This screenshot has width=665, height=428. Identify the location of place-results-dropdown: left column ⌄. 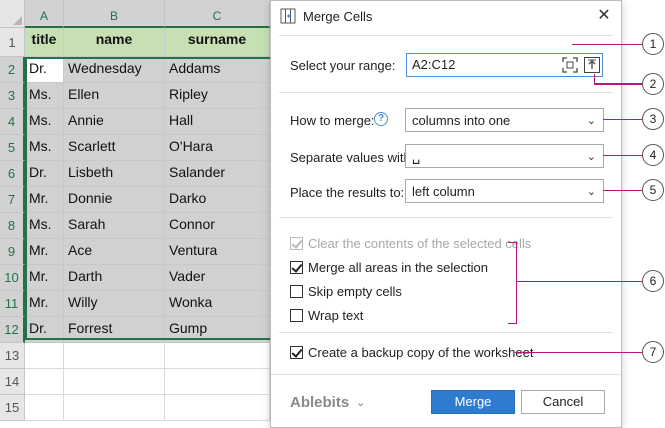
(504, 191).